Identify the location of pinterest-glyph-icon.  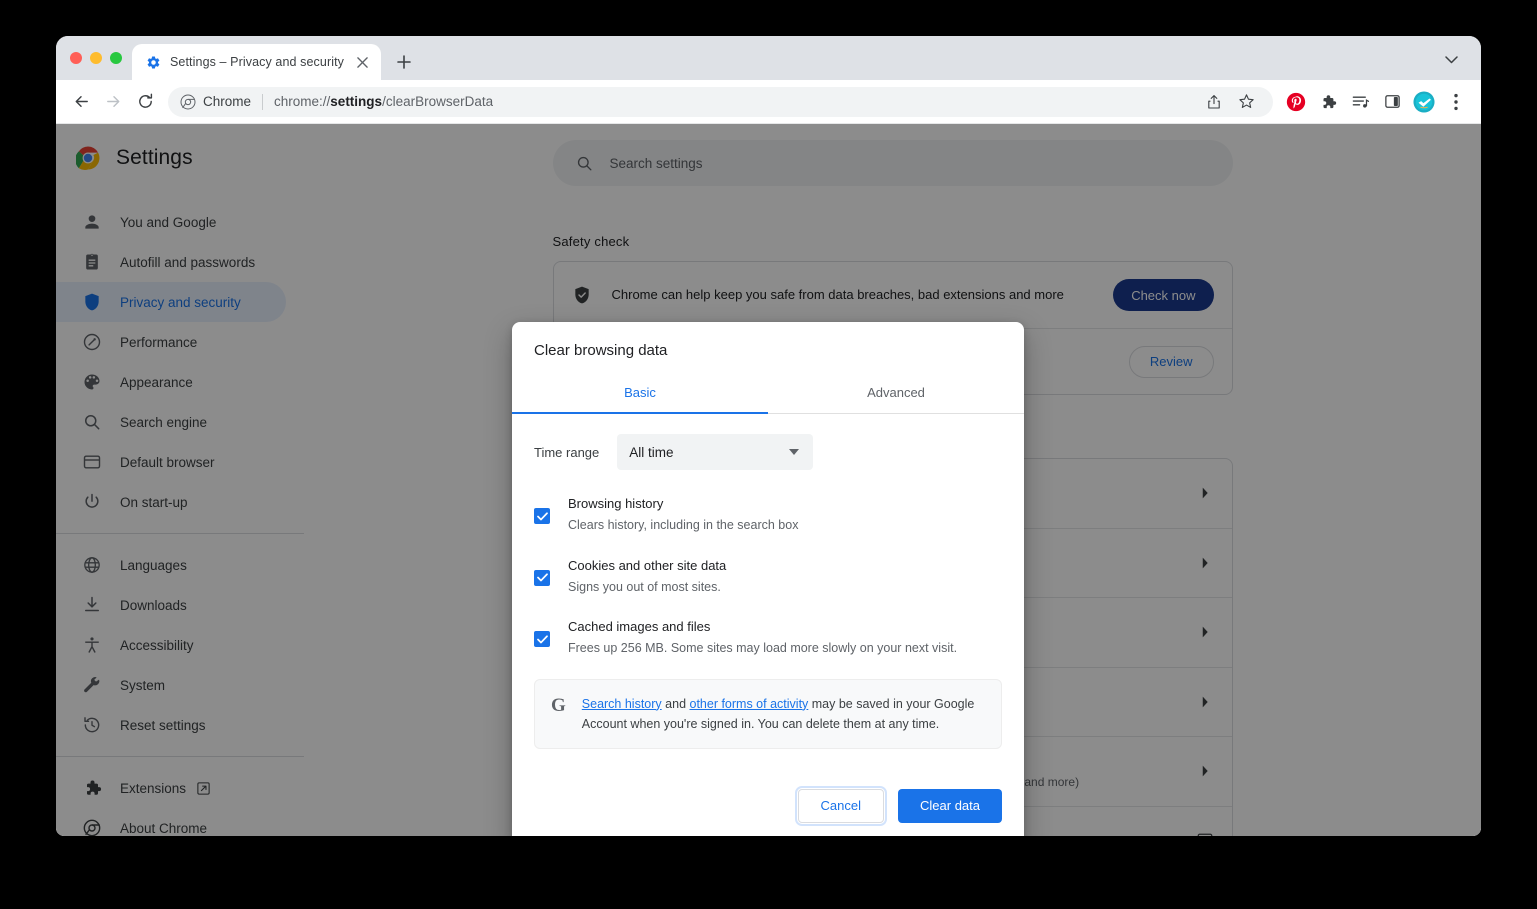
(1296, 101).